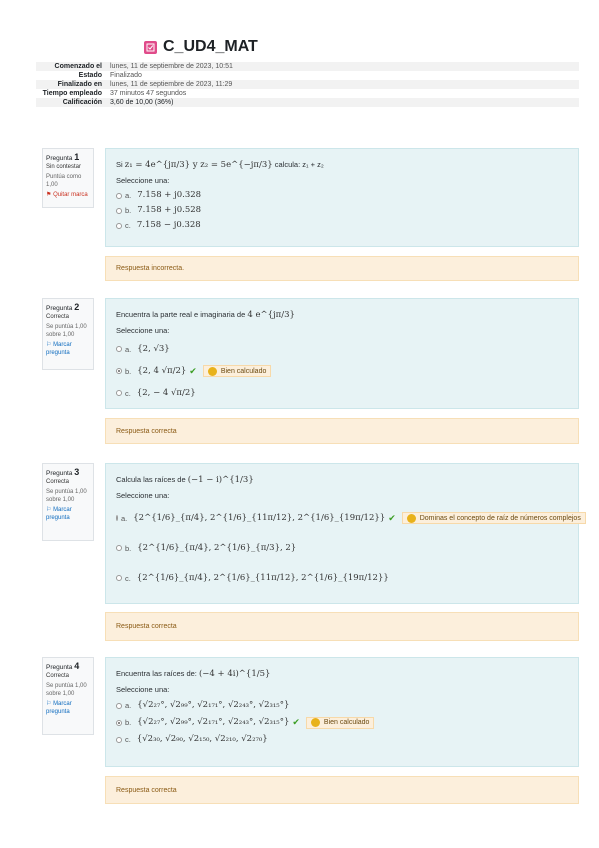  What do you see at coordinates (342, 393) in the screenshot?
I see `answer-option: c. {2, − 4 √π/2}` at bounding box center [342, 393].